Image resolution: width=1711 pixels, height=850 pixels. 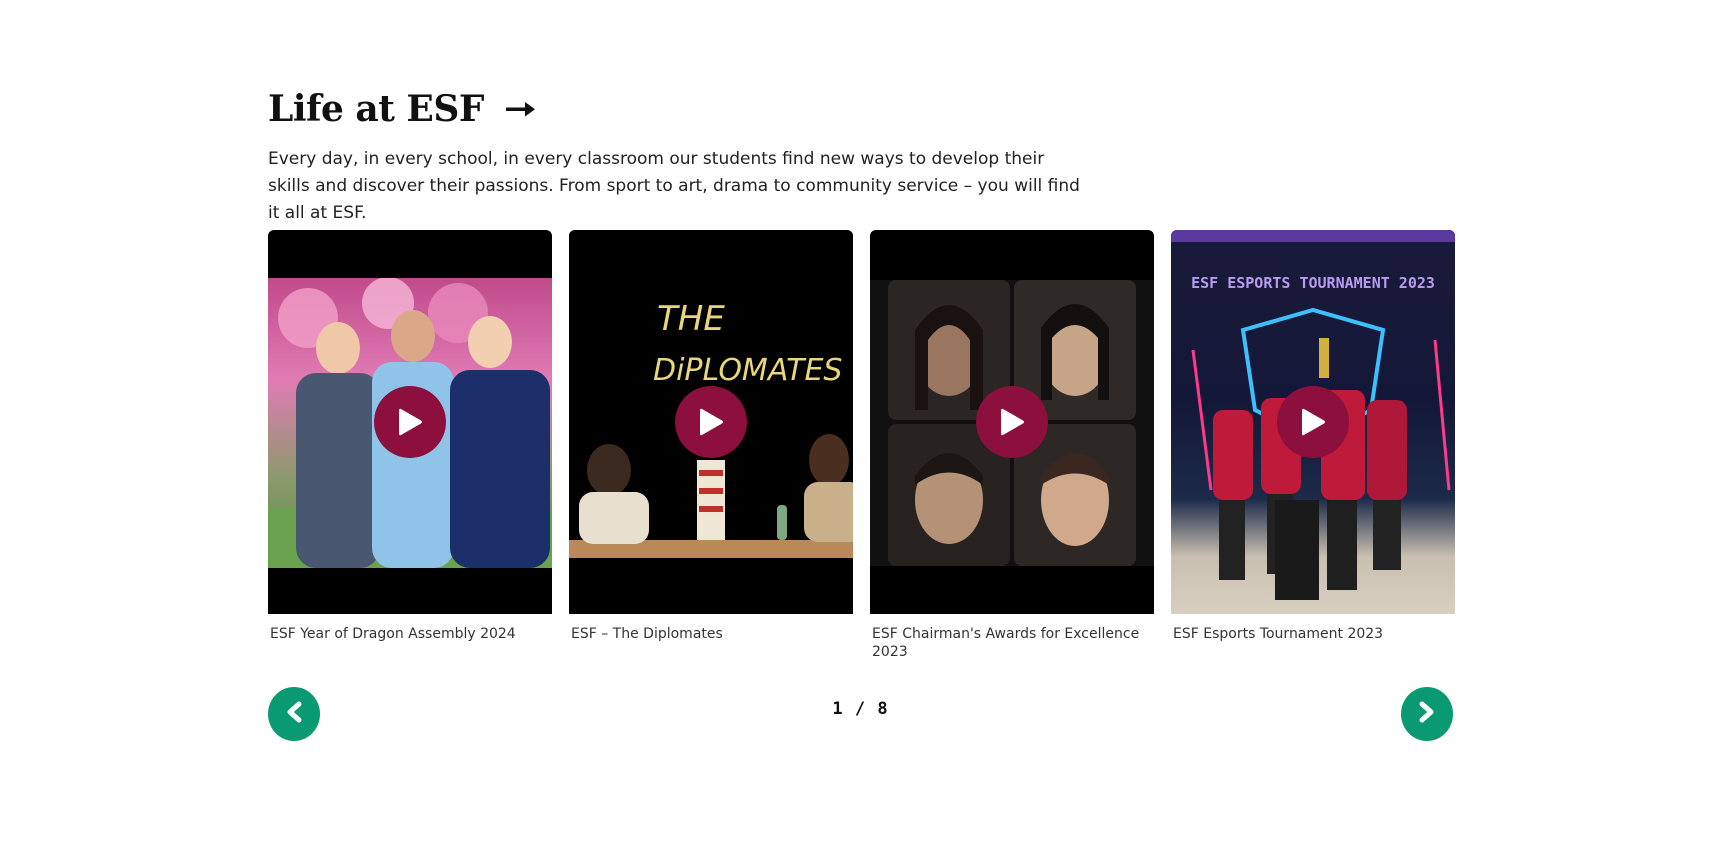 I want to click on video-thumbnail: ESF ESPORTS TOURNAMENT 2023, so click(x=1313, y=422).